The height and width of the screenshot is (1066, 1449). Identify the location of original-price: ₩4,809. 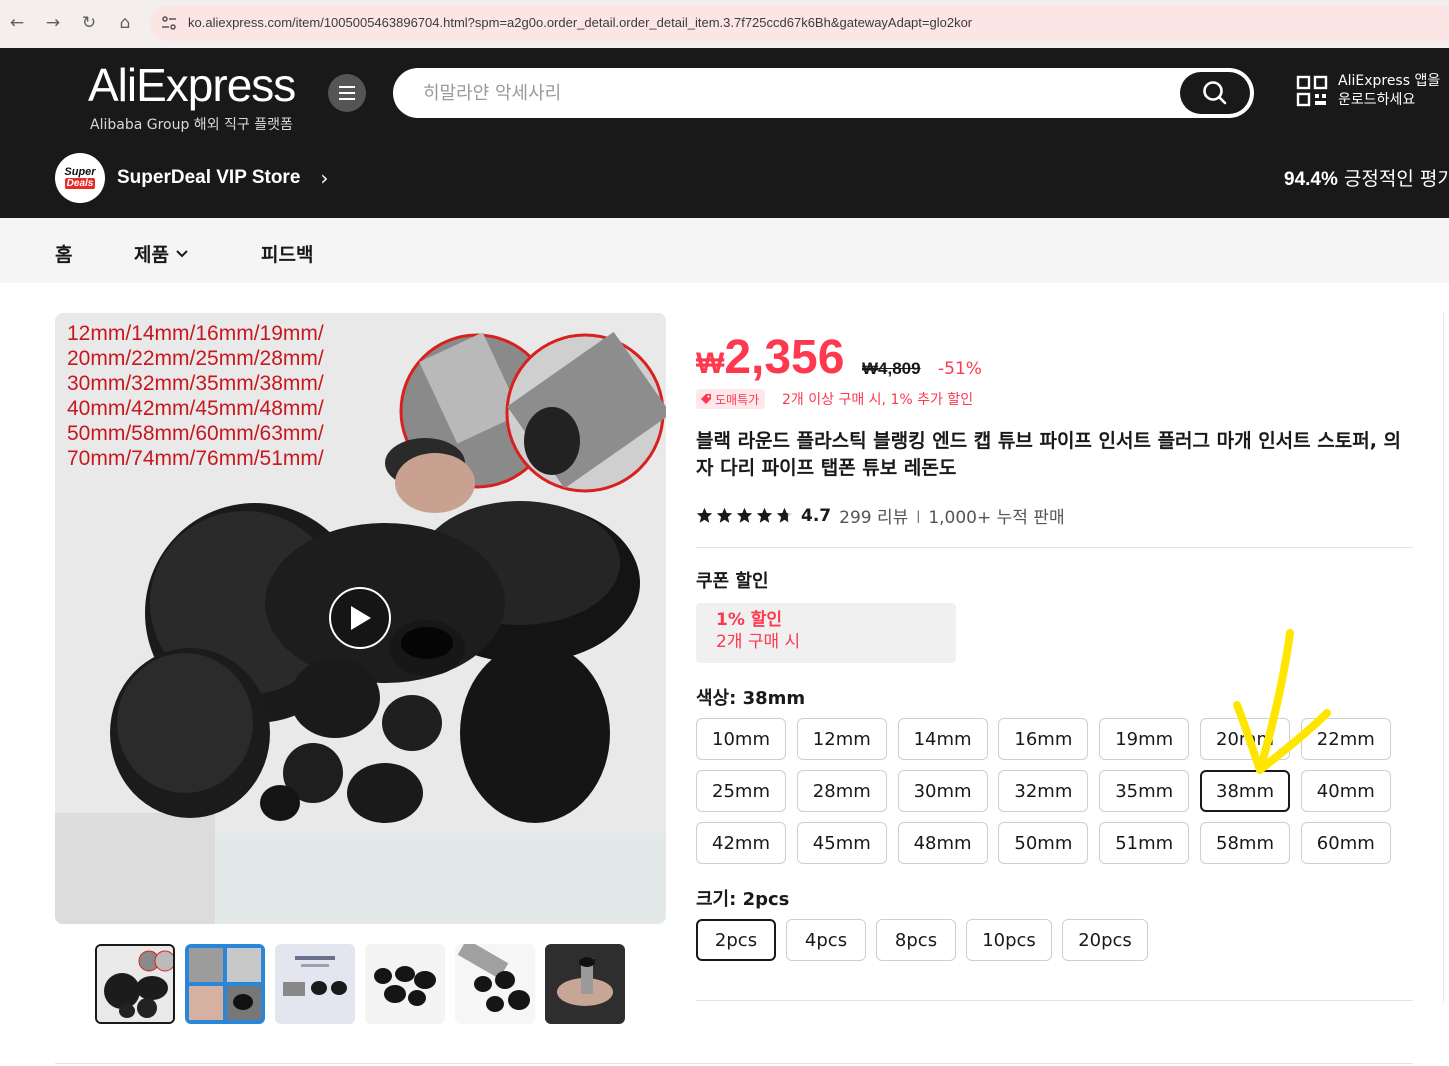
(891, 368).